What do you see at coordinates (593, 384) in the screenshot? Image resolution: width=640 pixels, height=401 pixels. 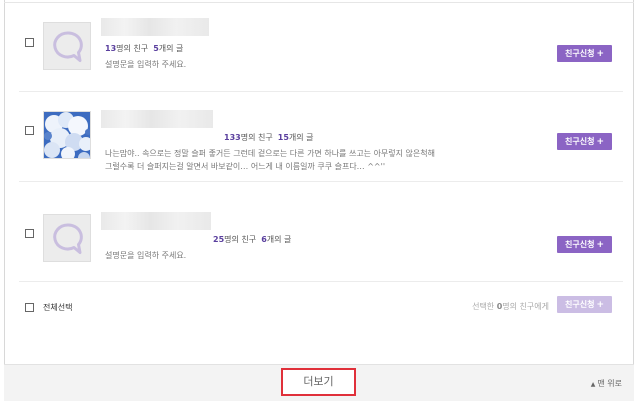 I see `up-arrow-icon: ▲` at bounding box center [593, 384].